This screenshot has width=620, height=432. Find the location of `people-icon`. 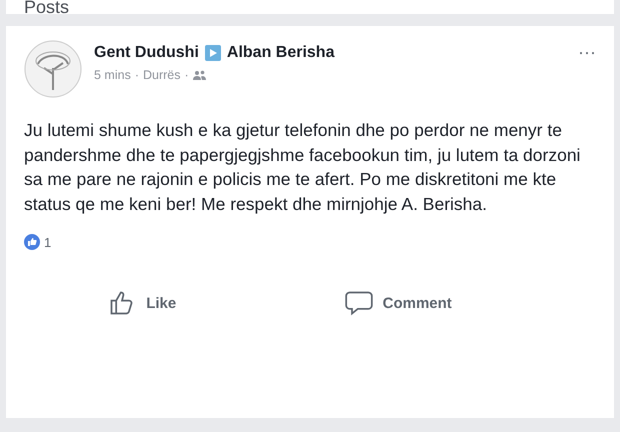

people-icon is located at coordinates (199, 75).